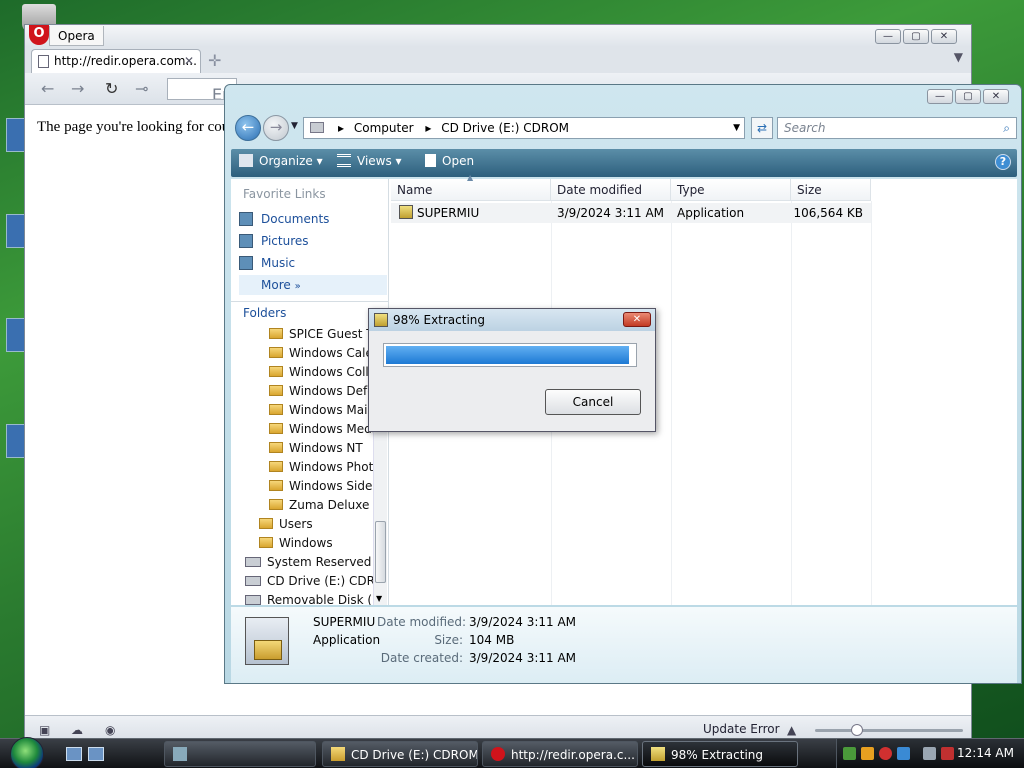 This screenshot has width=1024, height=768. What do you see at coordinates (1006, 128) in the screenshot?
I see `search-icon: ⌕` at bounding box center [1006, 128].